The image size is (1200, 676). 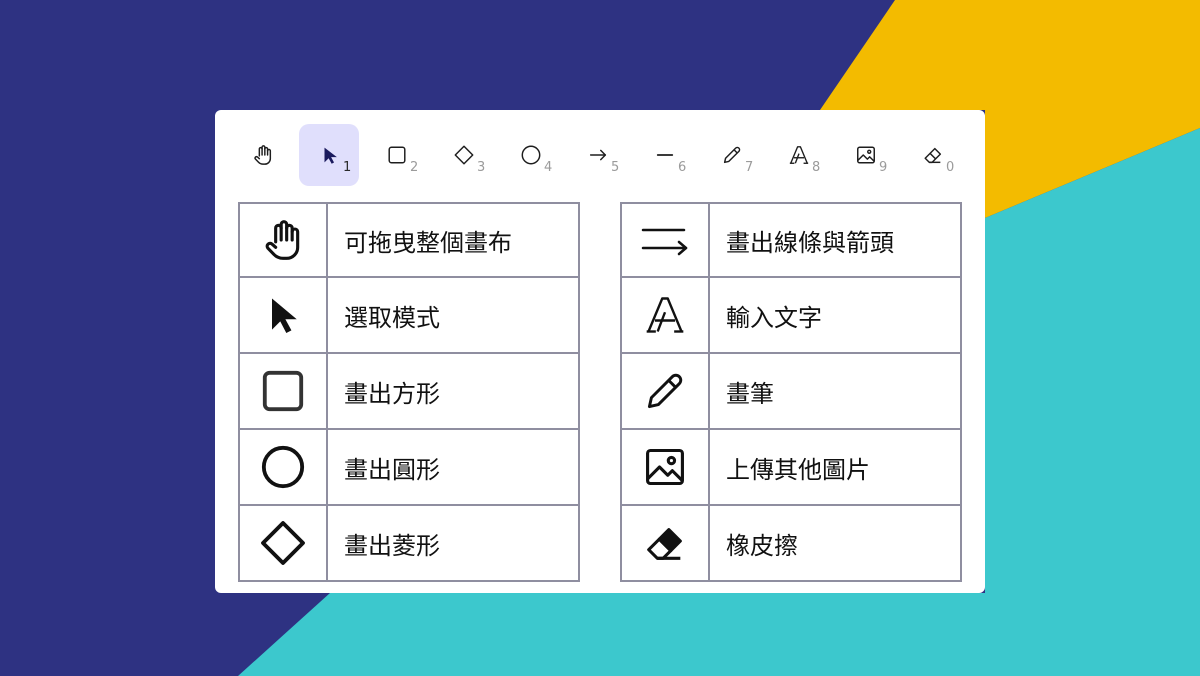 I want to click on tool-image: 9, so click(x=865, y=155).